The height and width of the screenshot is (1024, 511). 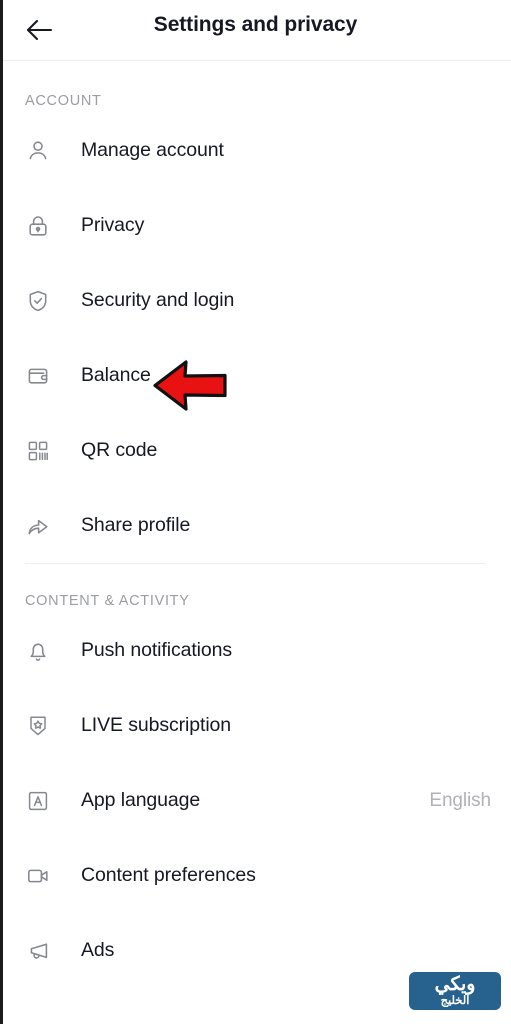 I want to click on section-label-content-activity: CONTENT & ACTIVITY, so click(x=107, y=601).